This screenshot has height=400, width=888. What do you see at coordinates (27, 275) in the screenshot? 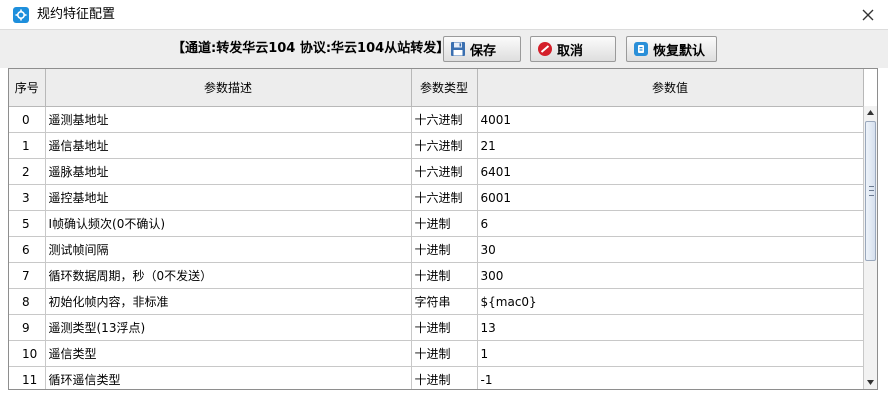
I see `cell-index: 7` at bounding box center [27, 275].